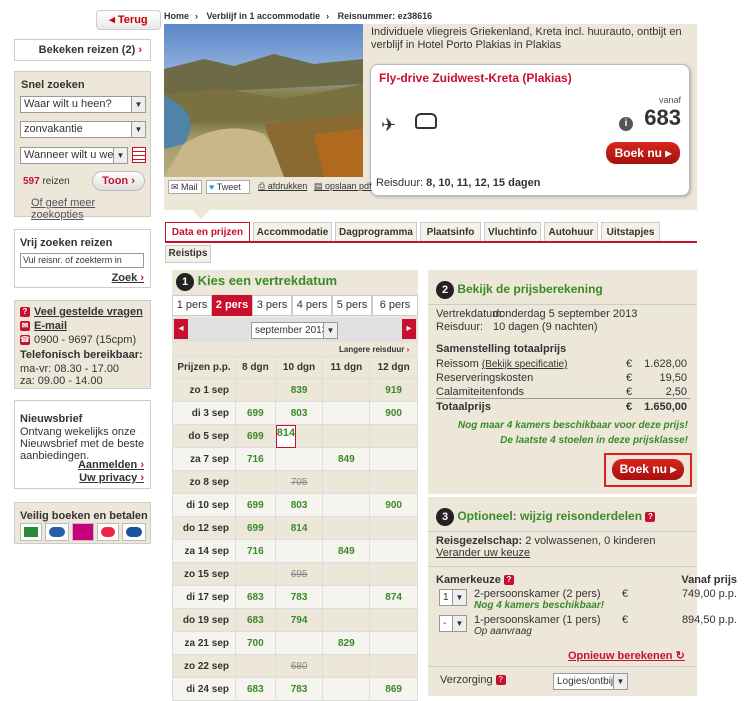 Image resolution: width=745 pixels, height=701 pixels. Describe the element at coordinates (483, 553) in the screenshot. I see `change-choice-link: Verander uw keuze` at that location.